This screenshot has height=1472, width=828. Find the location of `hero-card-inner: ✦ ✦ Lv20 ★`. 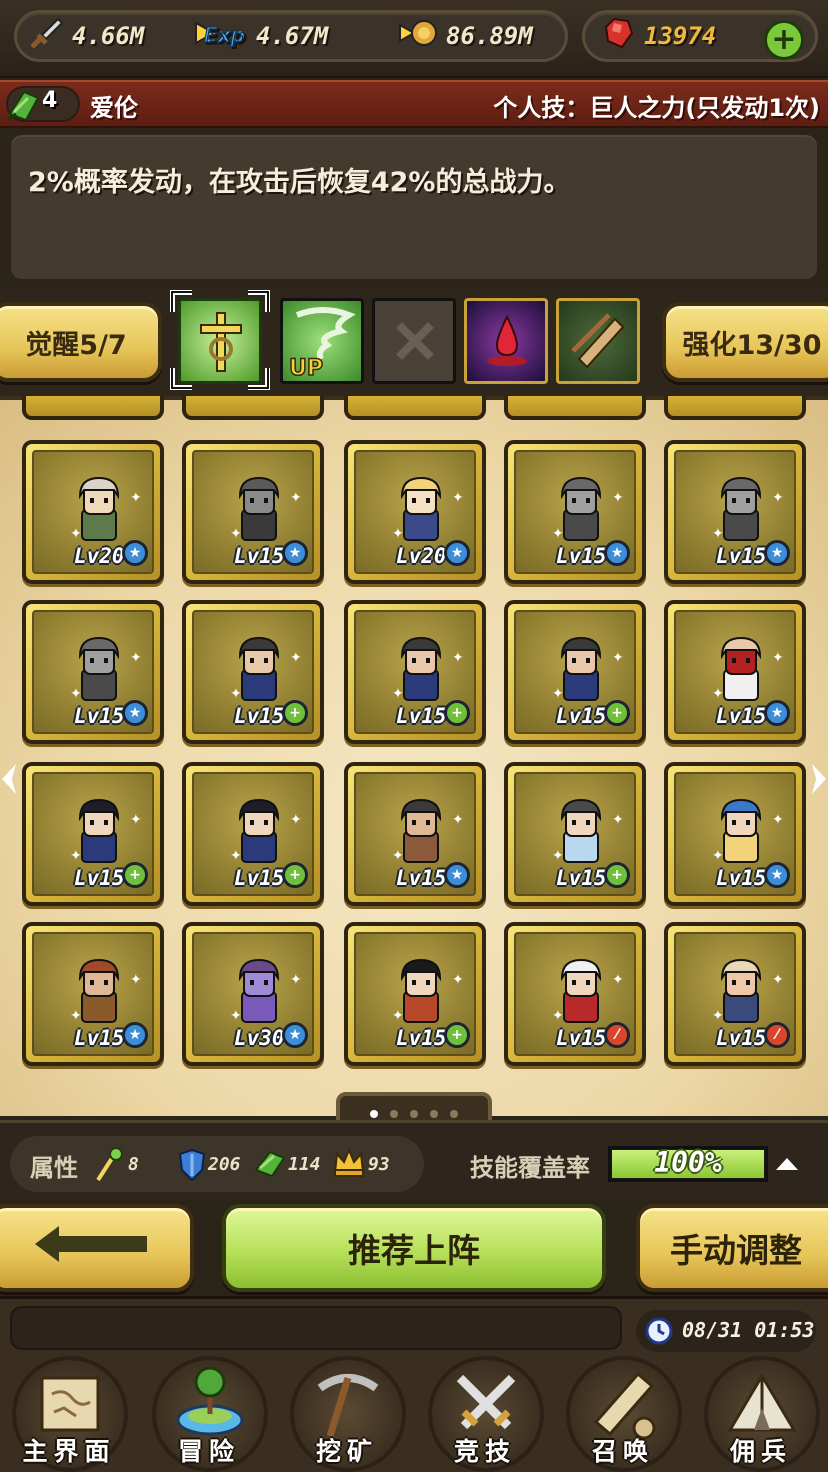

hero-card-inner: ✦ ✦ Lv20 ★ is located at coordinates (93, 512).